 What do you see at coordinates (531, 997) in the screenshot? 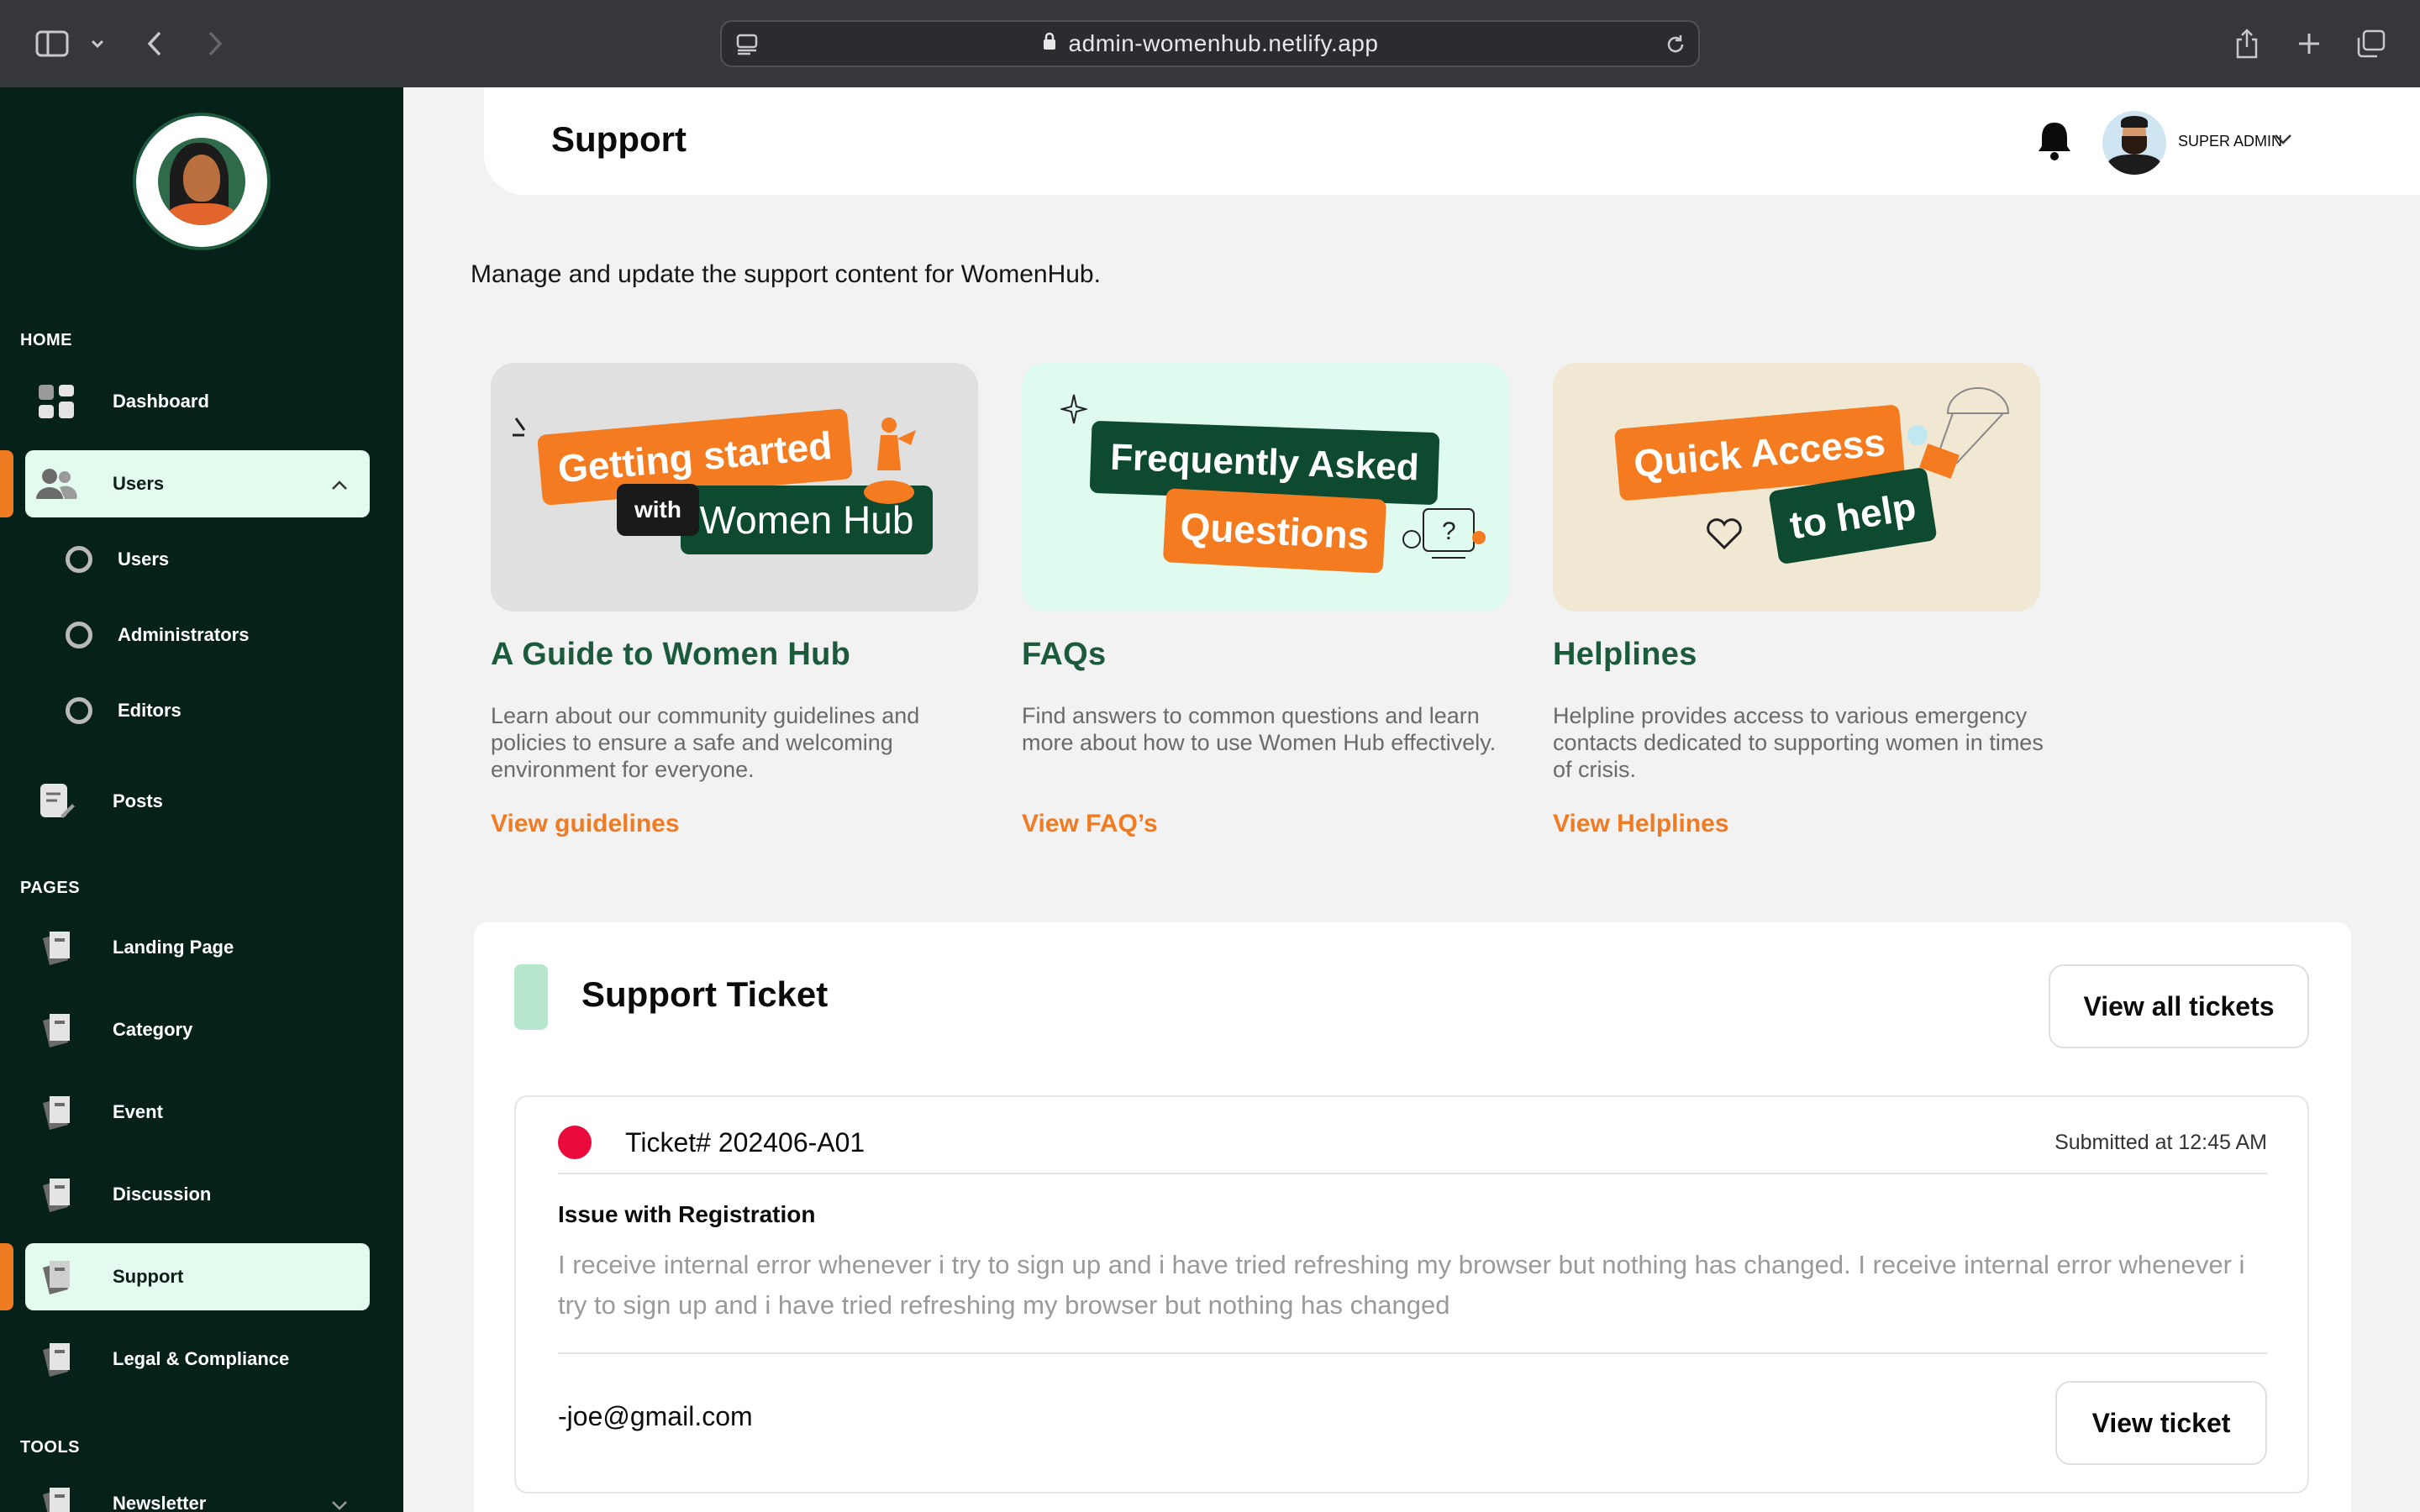
I see `section-accent` at bounding box center [531, 997].